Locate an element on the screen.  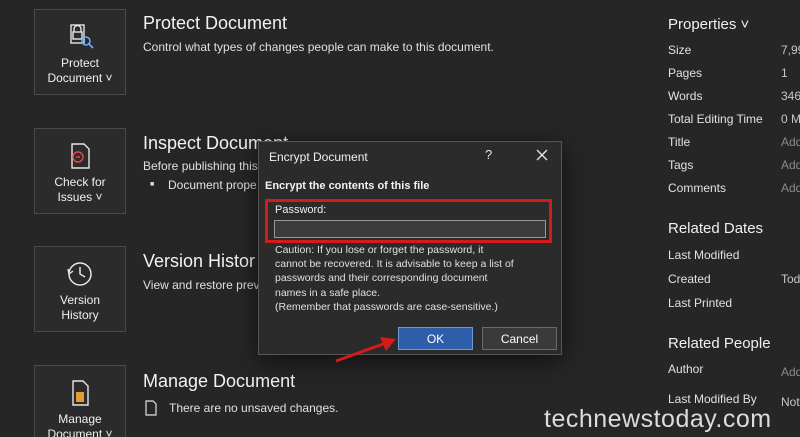
dialog-title: Encrypt Document is located at coordinates (318, 157).